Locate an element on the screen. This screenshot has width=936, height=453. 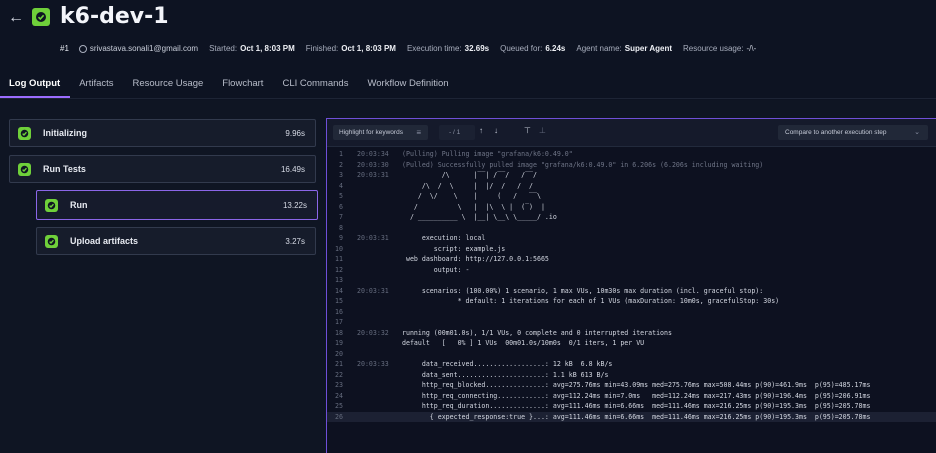
back-arrow-icon: ← is located at coordinates (17, 18).